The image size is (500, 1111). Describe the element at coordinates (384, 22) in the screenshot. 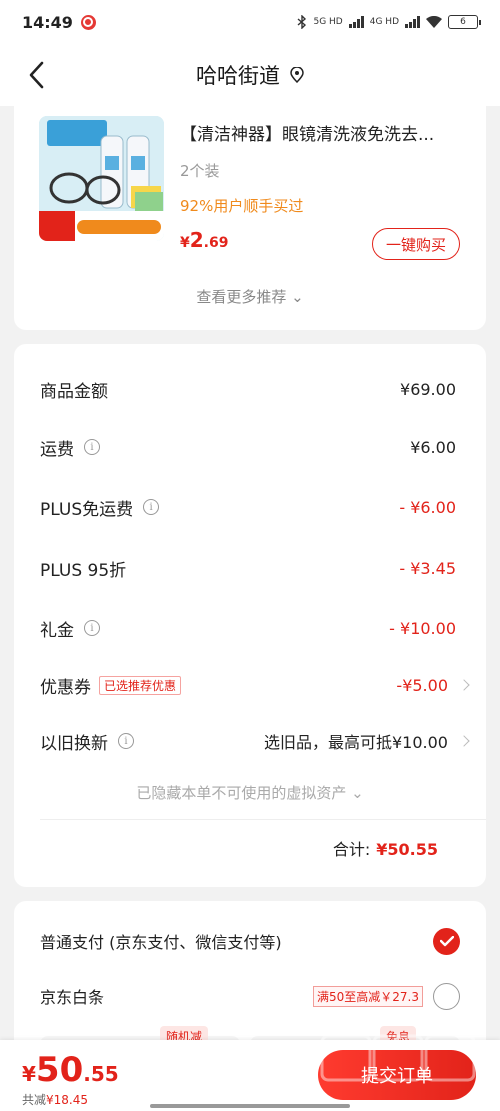

I see `network-4g-label: 4G HD` at that location.